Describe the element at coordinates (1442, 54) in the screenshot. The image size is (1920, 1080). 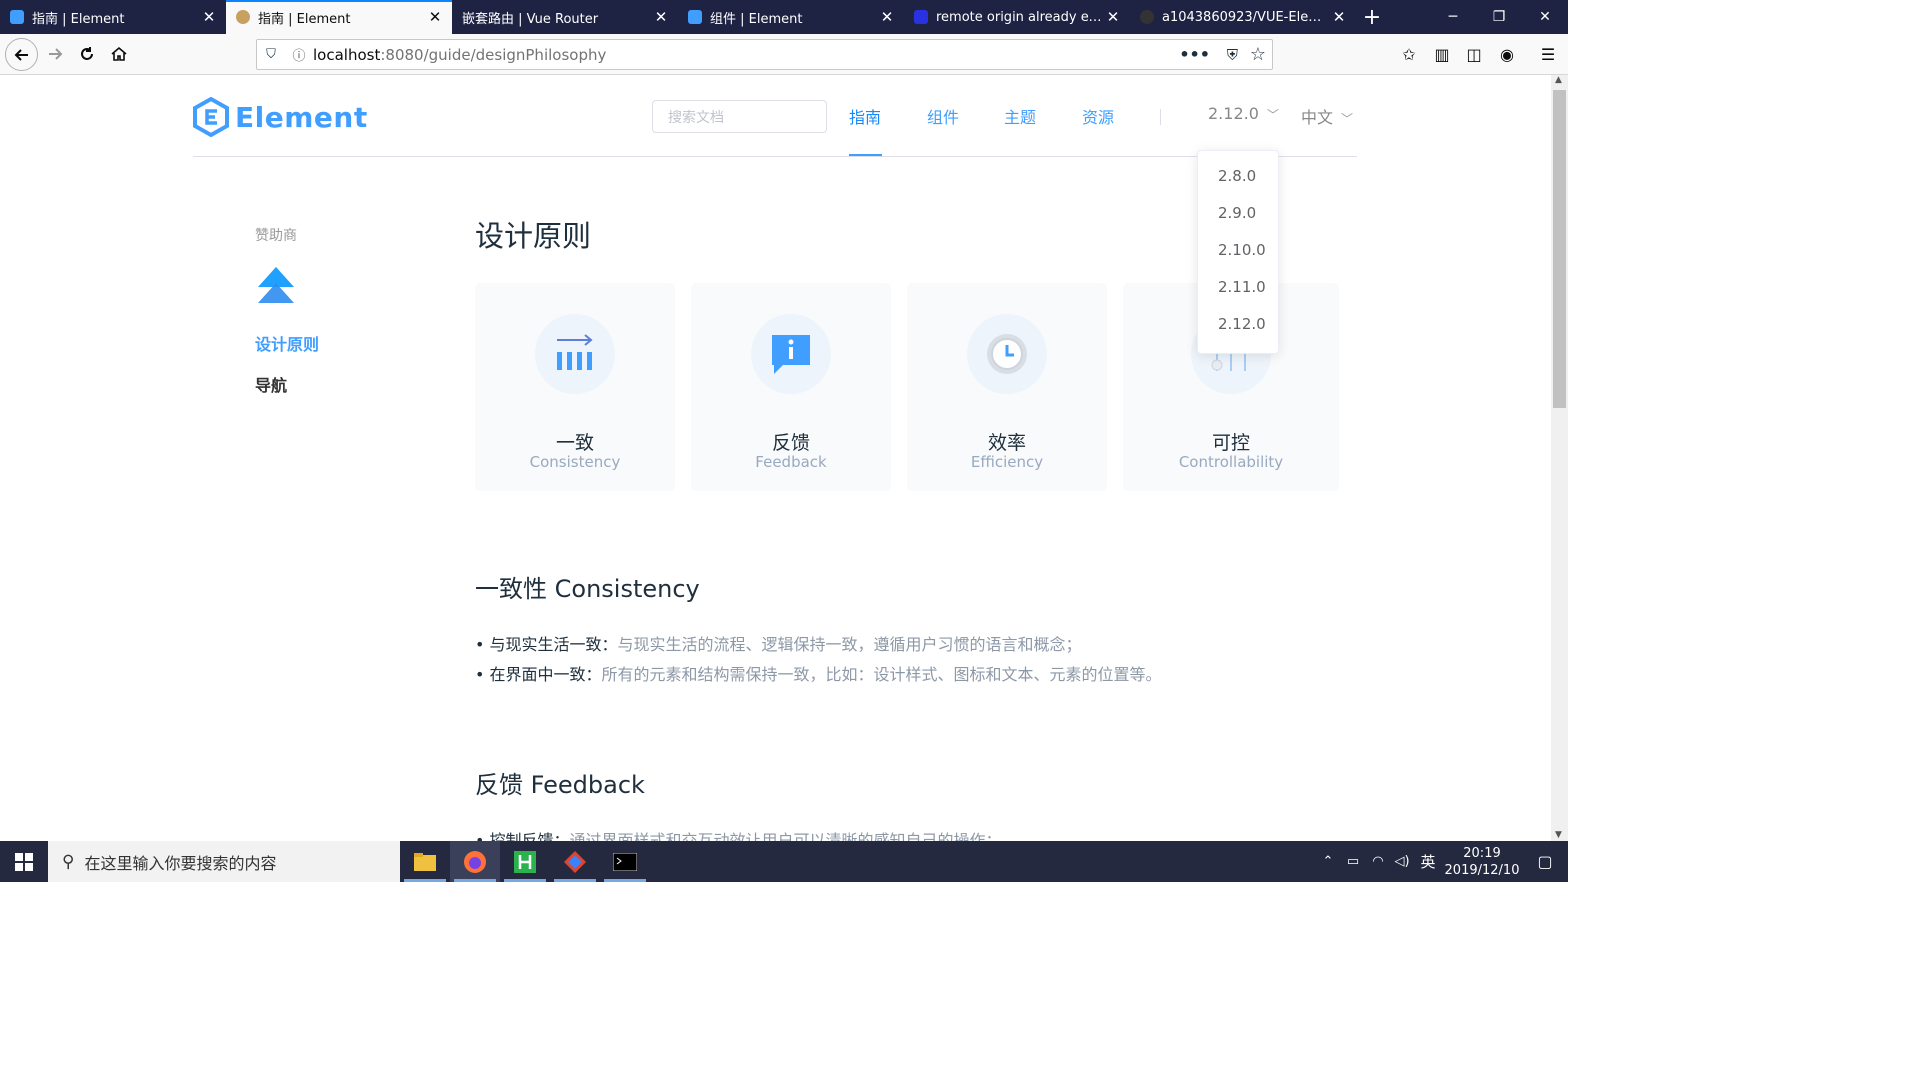
I see `library-icon: ▥` at that location.